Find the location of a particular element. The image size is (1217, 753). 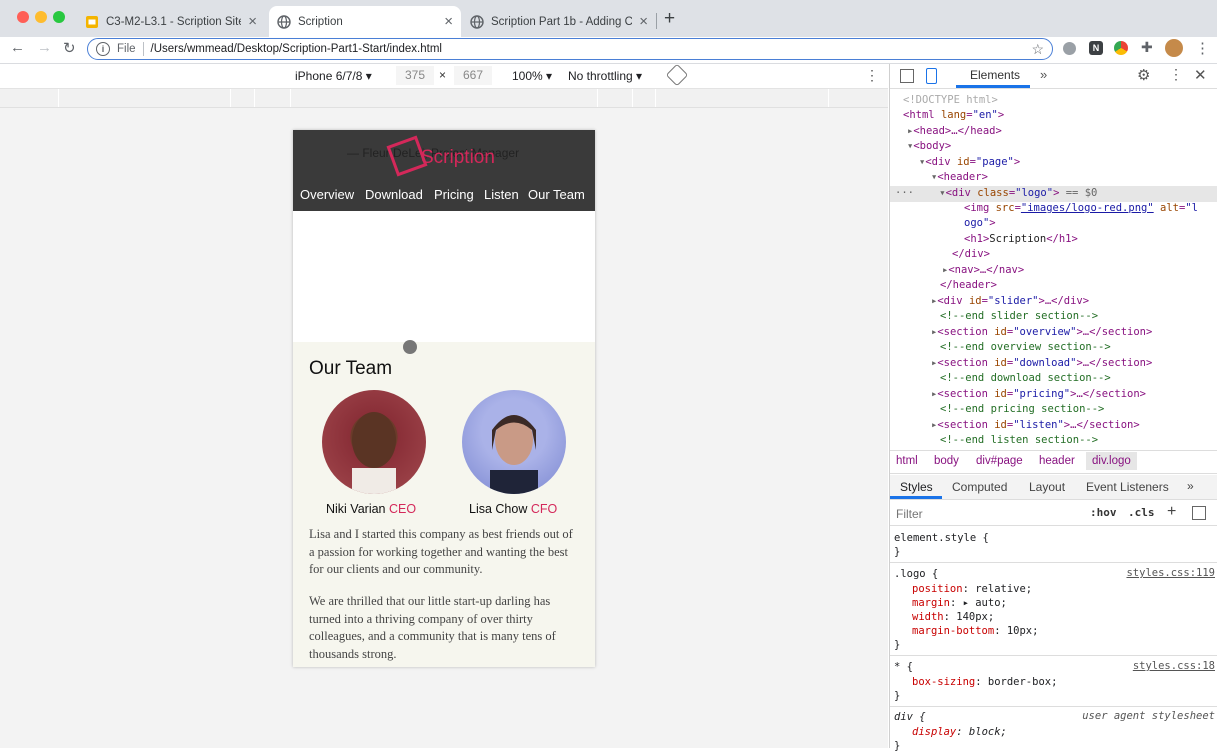

device-select: iPhone 6/7/8 ▾ is located at coordinates (333, 76).